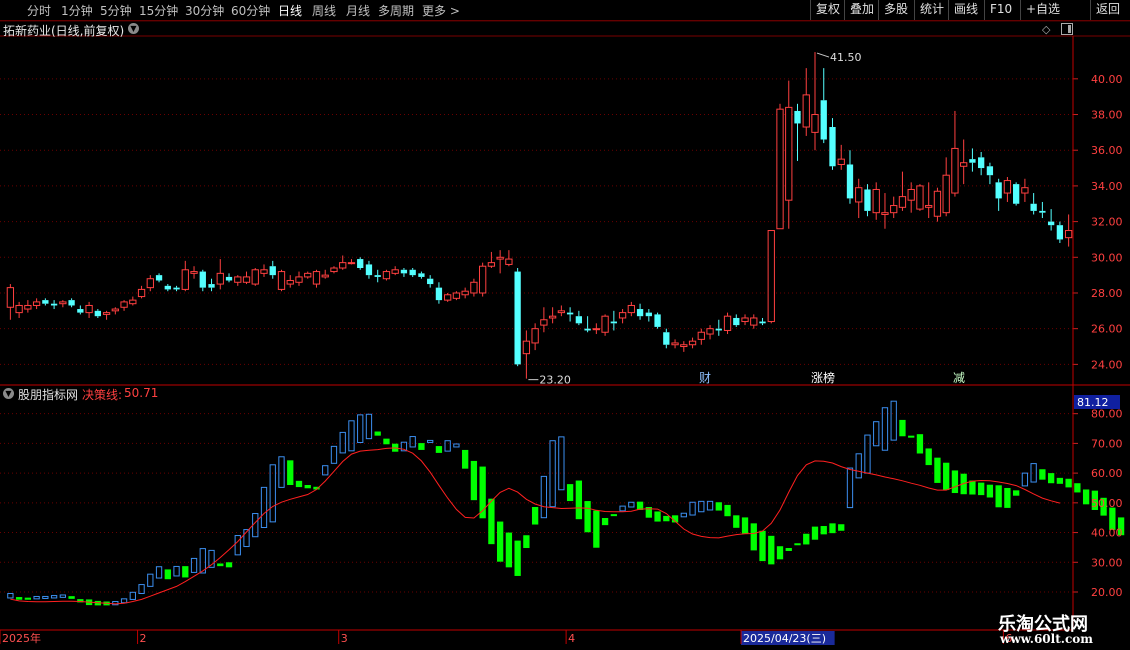 This screenshot has width=1130, height=650. Describe the element at coordinates (823, 377) in the screenshot. I see `event-dragon-tiger-badge: 涨榜` at that location.